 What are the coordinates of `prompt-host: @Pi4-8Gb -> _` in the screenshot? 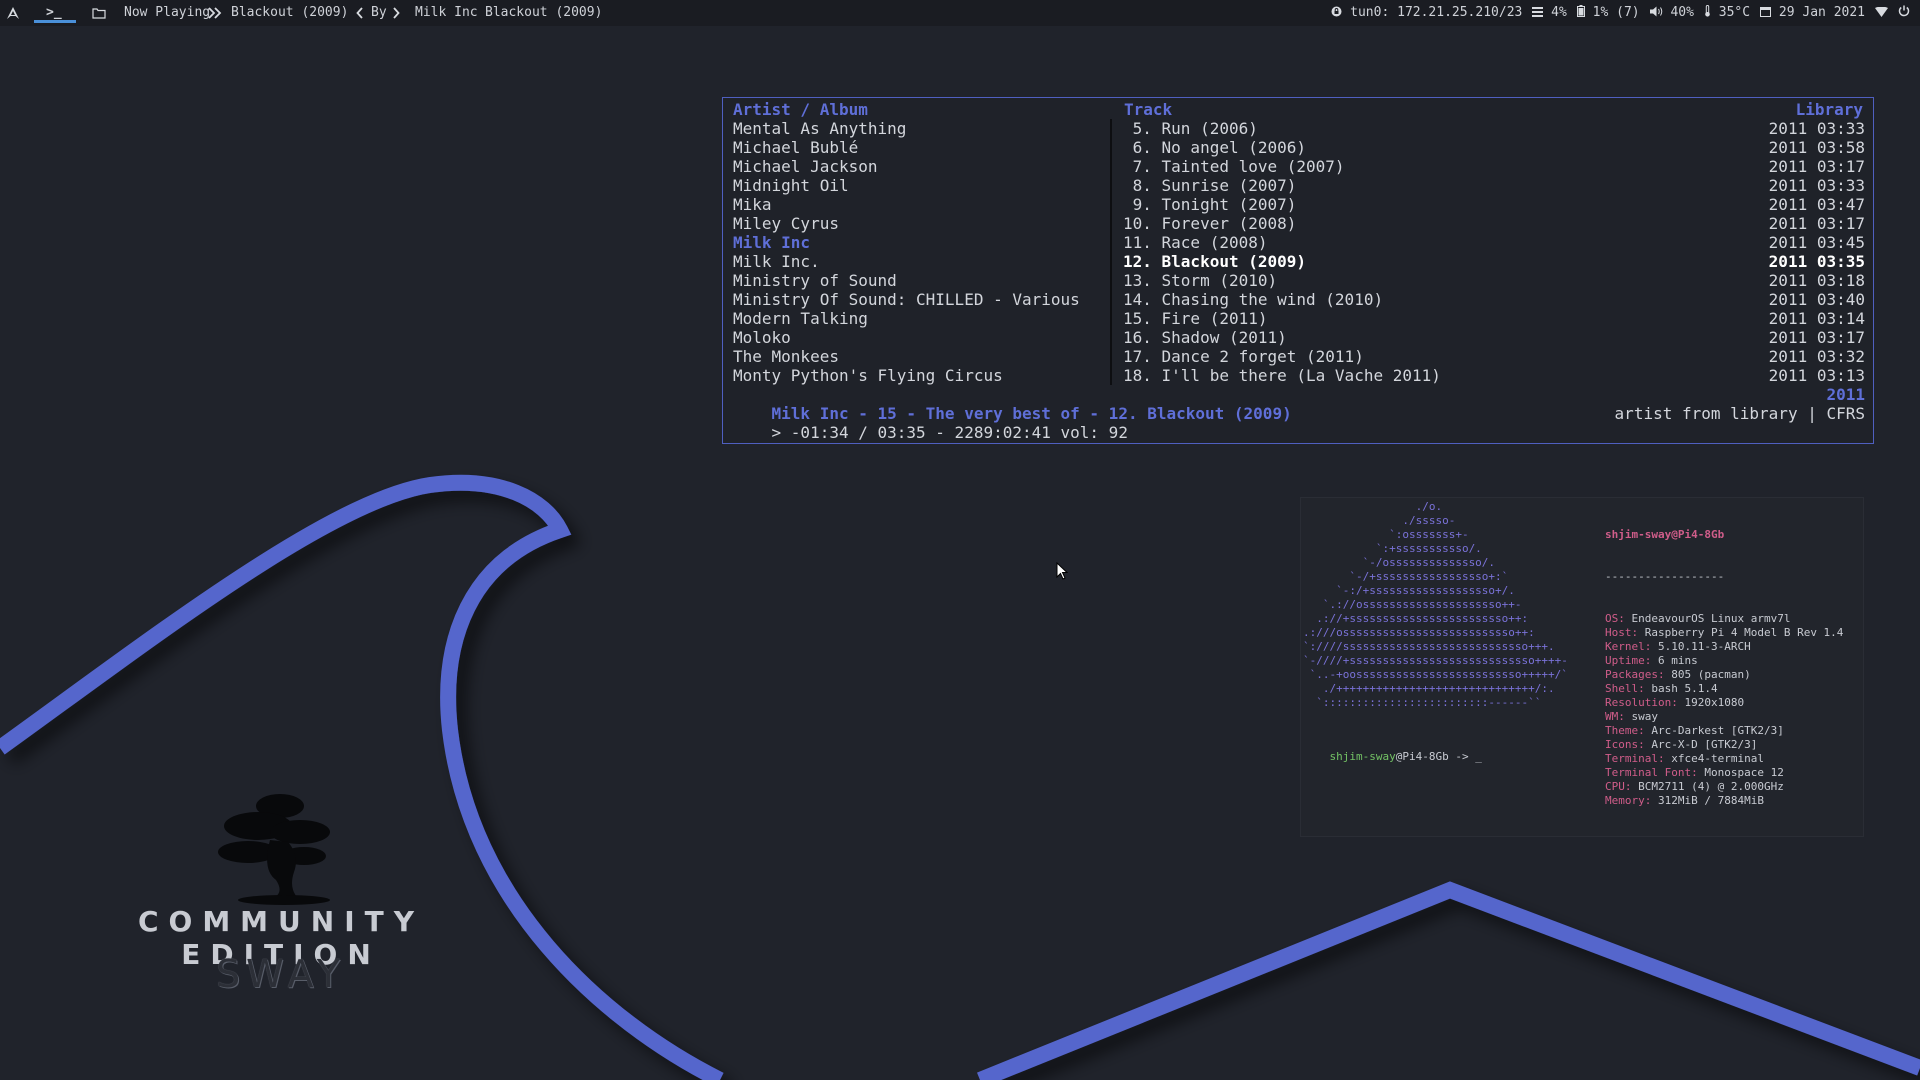 It's located at (1438, 756).